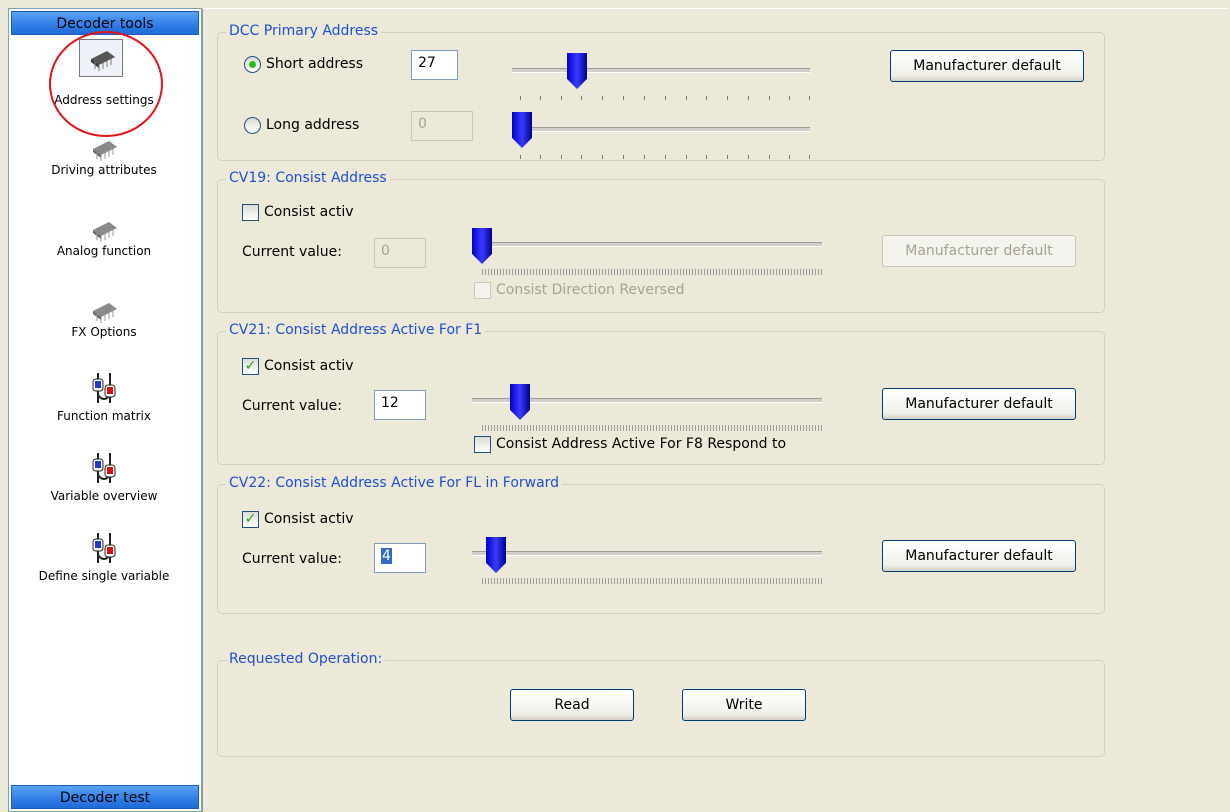  I want to click on group-title: DCC Primary Address, so click(304, 31).